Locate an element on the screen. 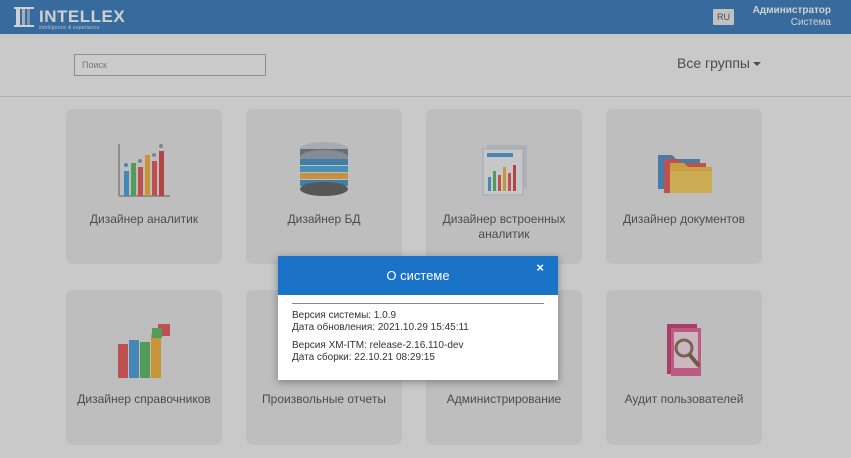 Image resolution: width=851 pixels, height=458 pixels. xm-itm-version: Версия XM-ITM: release-2.16.110-dev is located at coordinates (378, 345).